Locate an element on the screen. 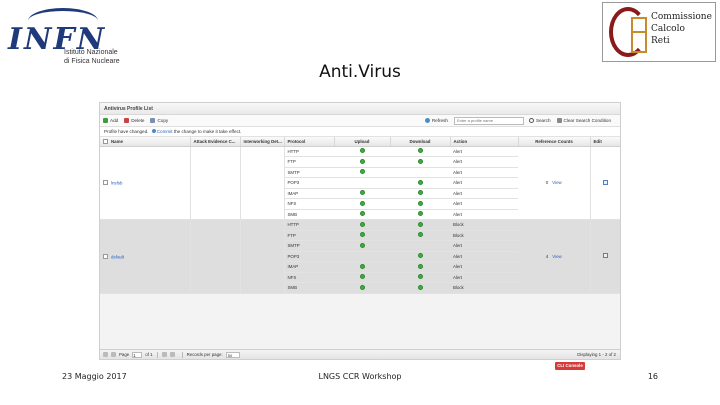  profile-name-link: default is located at coordinates (117, 256).